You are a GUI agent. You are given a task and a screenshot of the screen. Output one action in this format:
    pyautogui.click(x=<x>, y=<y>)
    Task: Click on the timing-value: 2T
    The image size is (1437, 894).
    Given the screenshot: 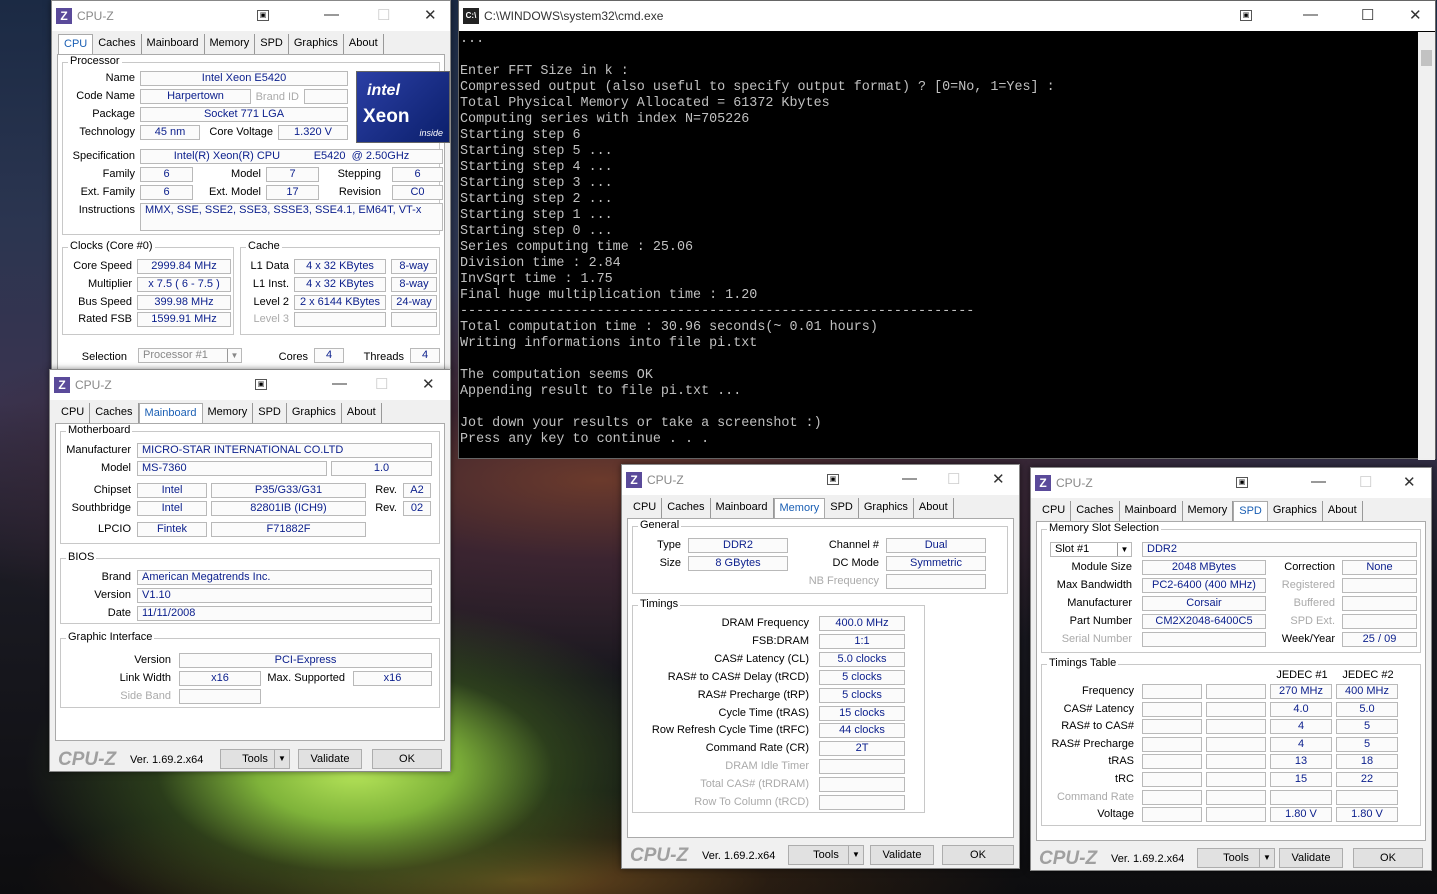 What is the action you would take?
    pyautogui.click(x=862, y=749)
    